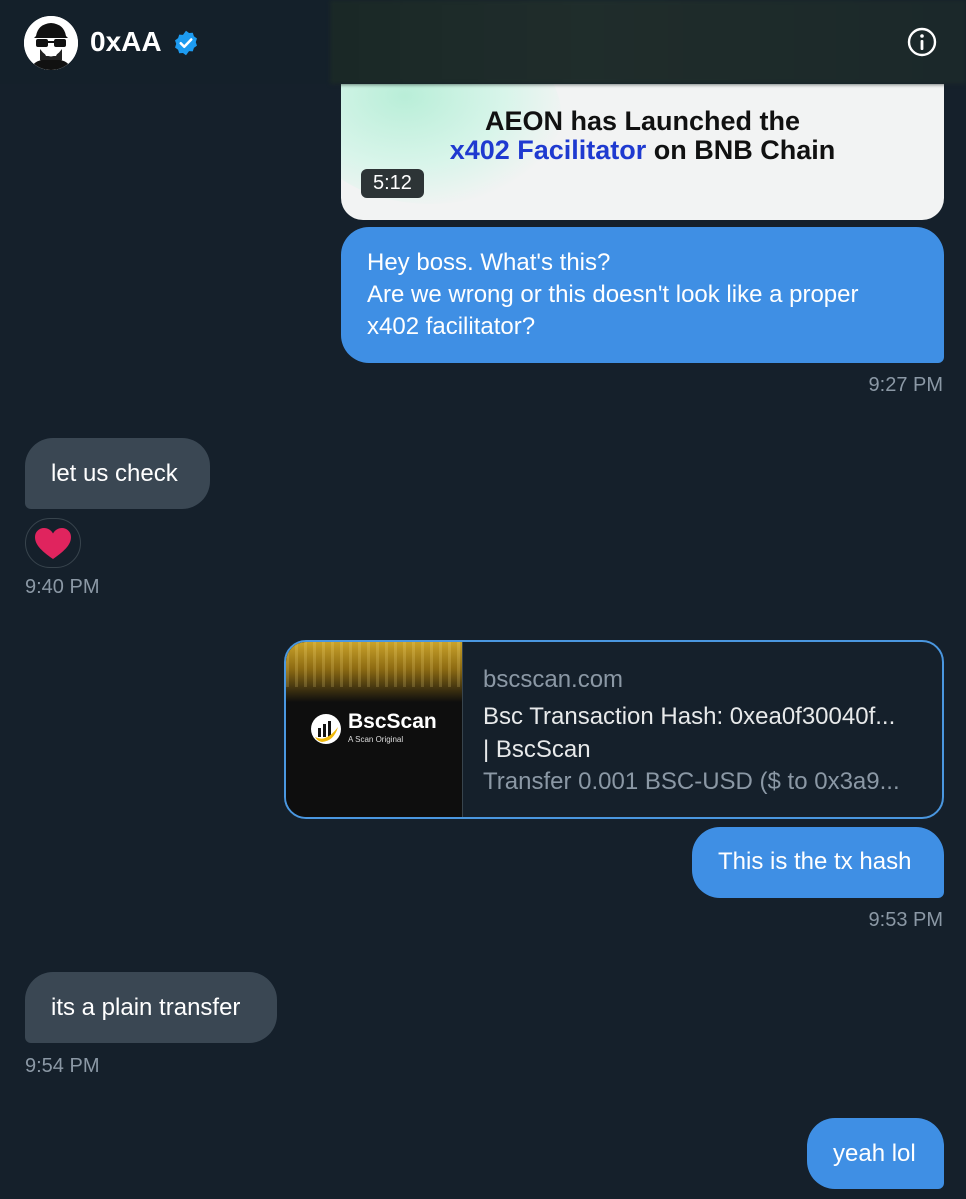  I want to click on message-bubble-incoming: let us check, so click(117, 473).